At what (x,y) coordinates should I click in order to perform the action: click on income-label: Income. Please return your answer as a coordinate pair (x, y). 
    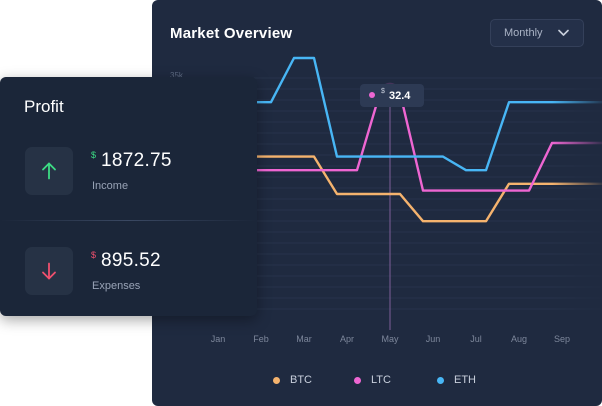
    Looking at the image, I should click on (110, 186).